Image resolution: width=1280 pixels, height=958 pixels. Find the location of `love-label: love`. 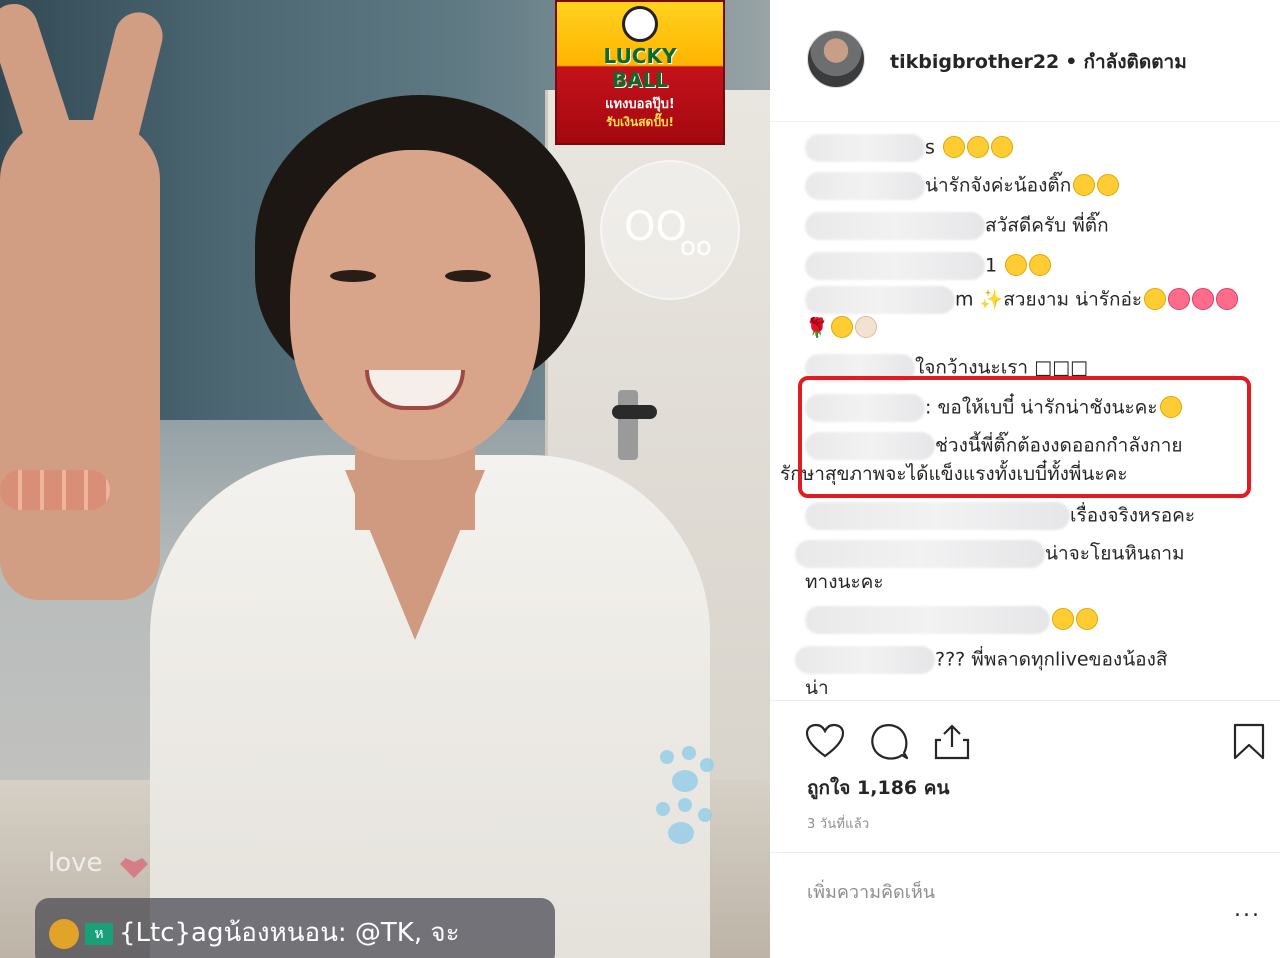

love-label: love is located at coordinates (75, 863).